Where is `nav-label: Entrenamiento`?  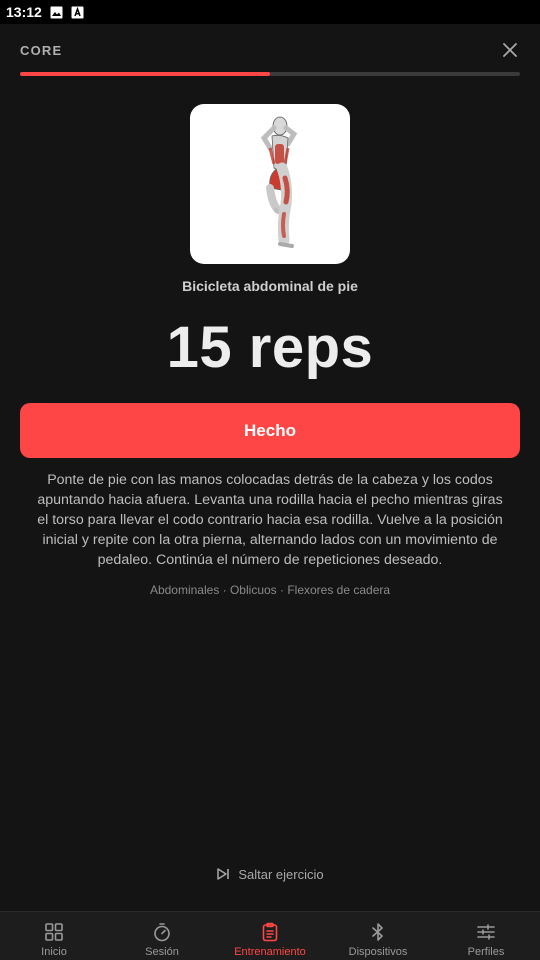 nav-label: Entrenamiento is located at coordinates (270, 952).